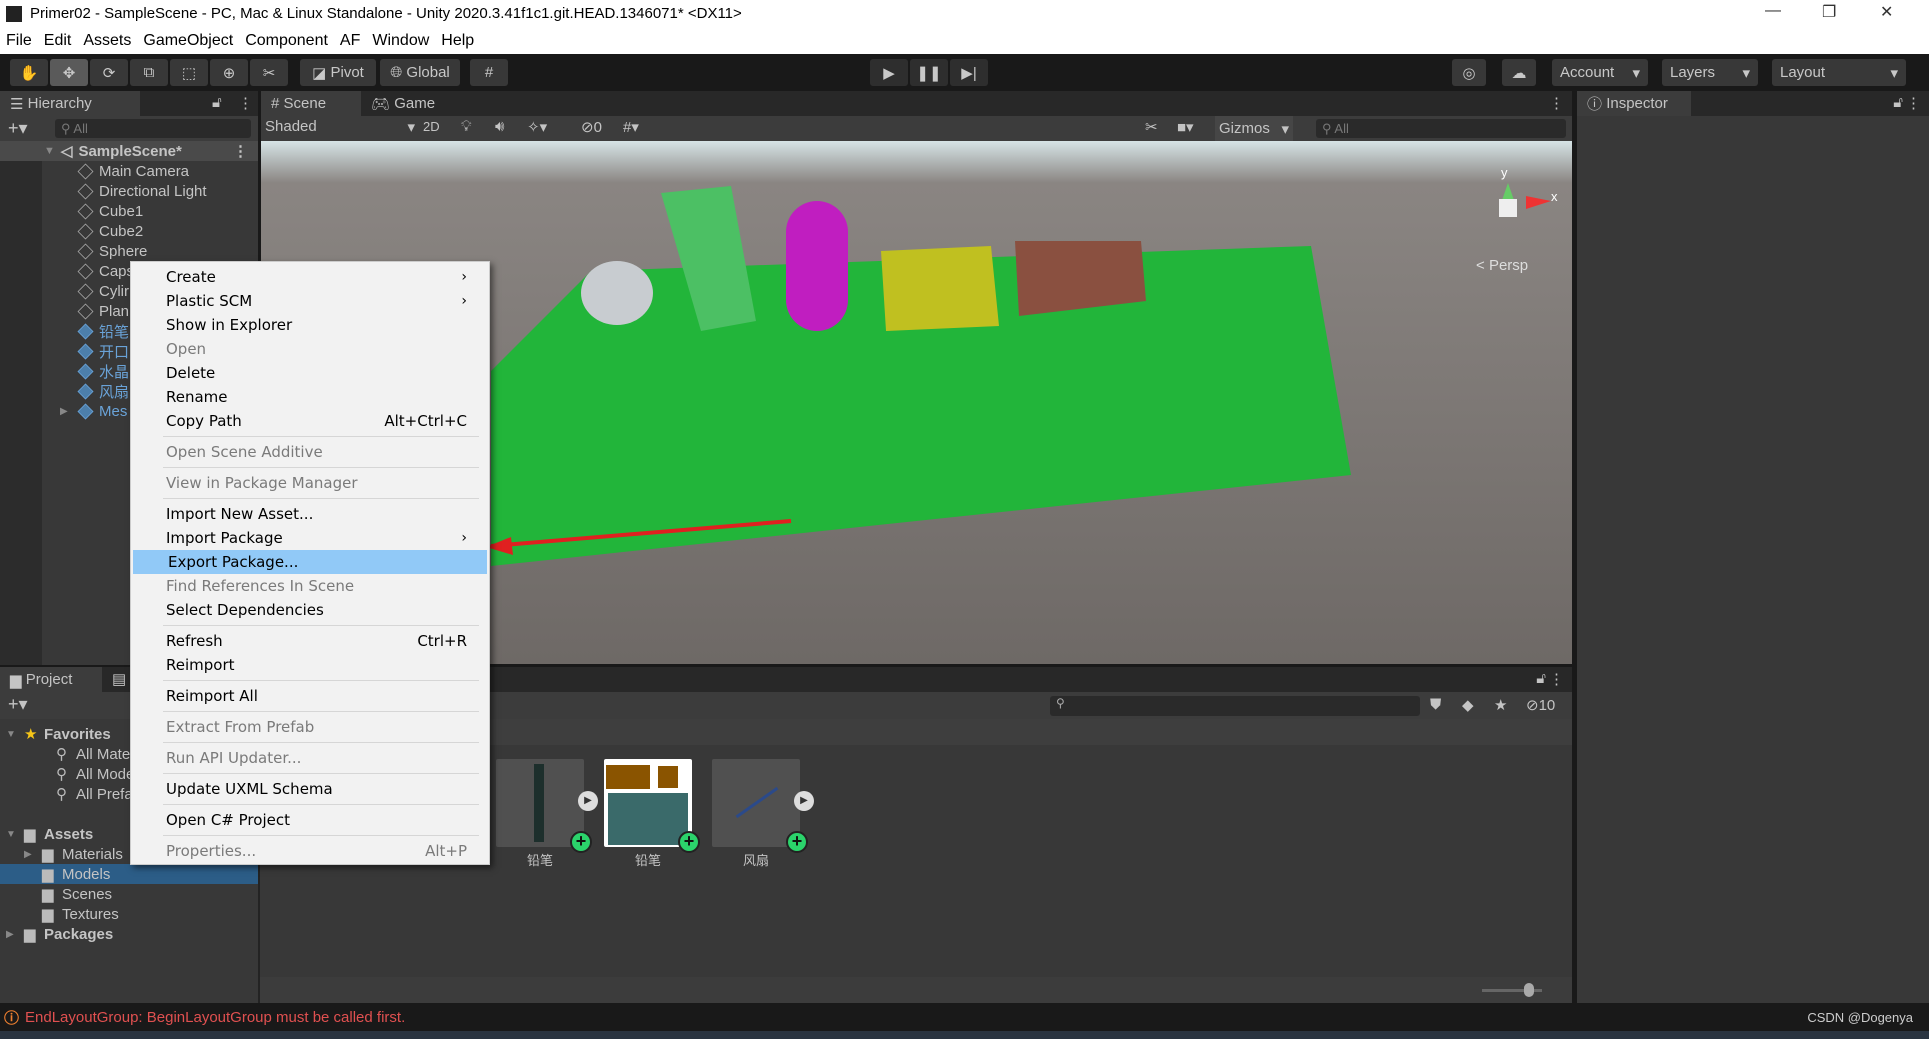  Describe the element at coordinates (466, 126) in the screenshot. I see `lighting-icon: 💡︎` at that location.